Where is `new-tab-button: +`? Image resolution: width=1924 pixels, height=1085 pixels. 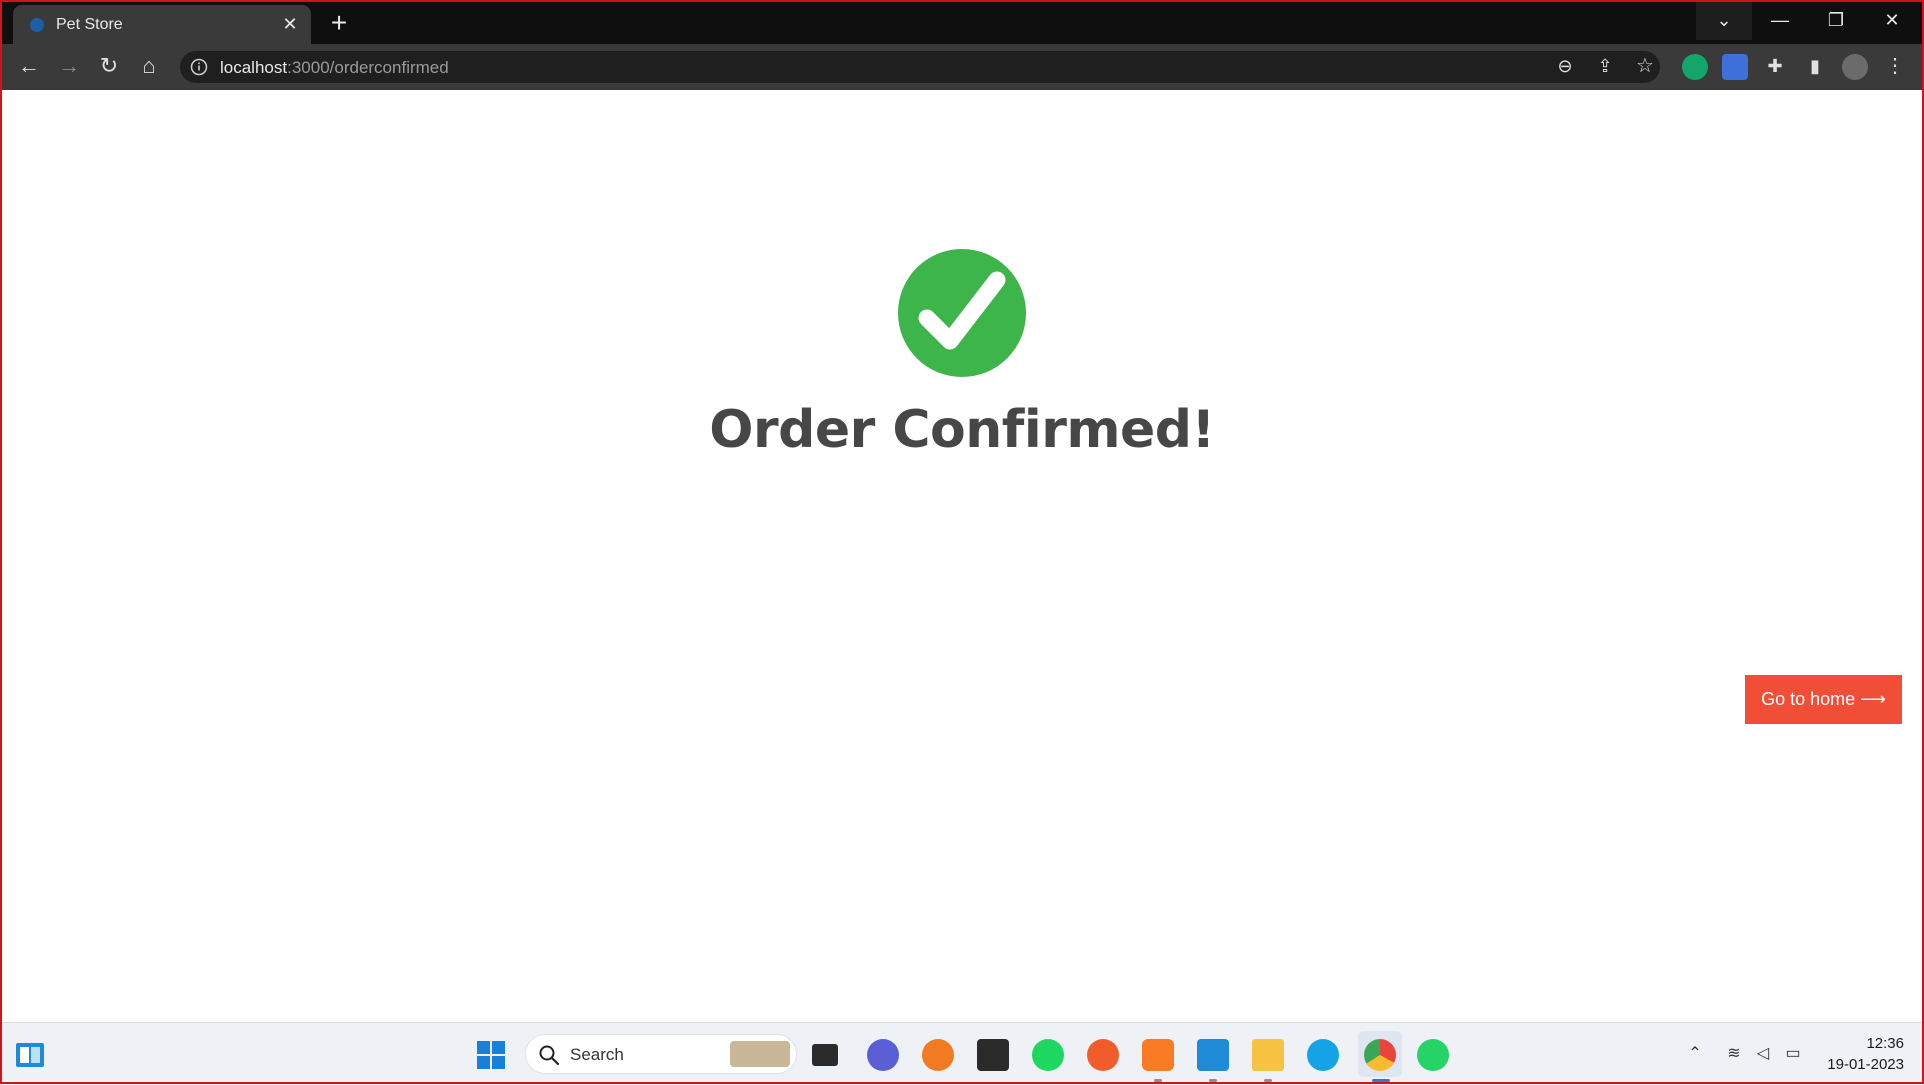 new-tab-button: + is located at coordinates (339, 24).